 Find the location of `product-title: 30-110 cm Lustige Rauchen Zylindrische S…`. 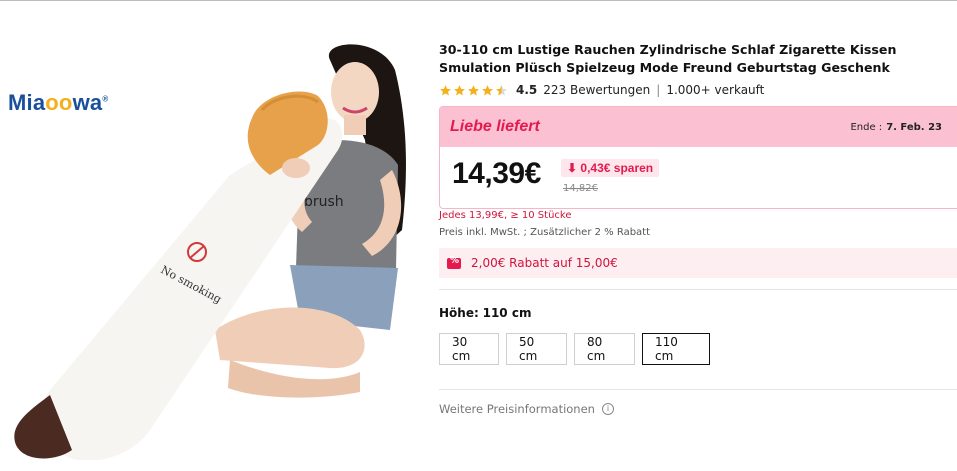

product-title: 30-110 cm Lustige Rauchen Zylindrische S… is located at coordinates (668, 58).